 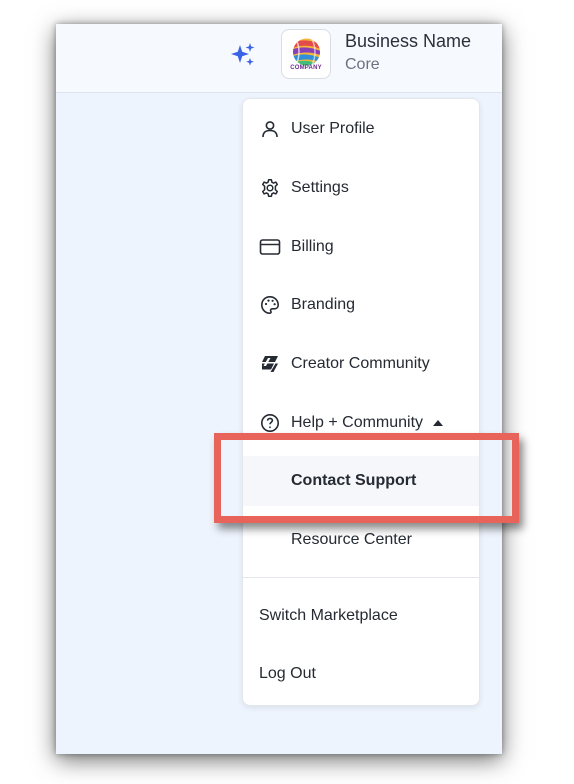 I want to click on sparkle-icon, so click(x=243, y=55).